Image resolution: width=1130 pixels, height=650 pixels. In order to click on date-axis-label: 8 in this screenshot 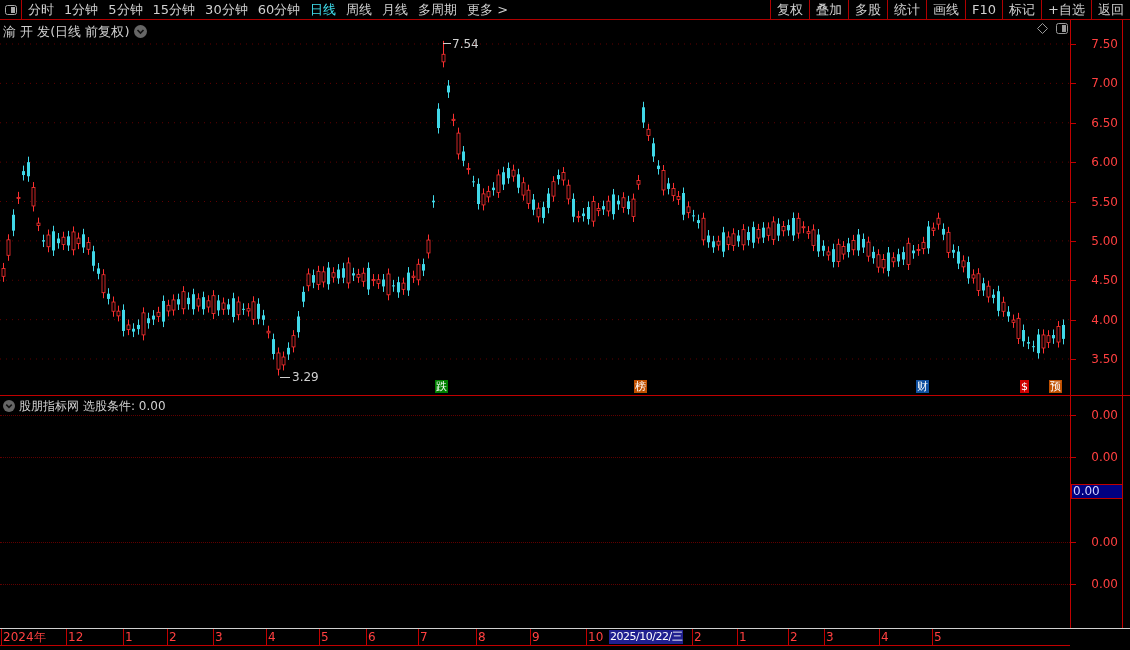, I will do `click(482, 637)`.